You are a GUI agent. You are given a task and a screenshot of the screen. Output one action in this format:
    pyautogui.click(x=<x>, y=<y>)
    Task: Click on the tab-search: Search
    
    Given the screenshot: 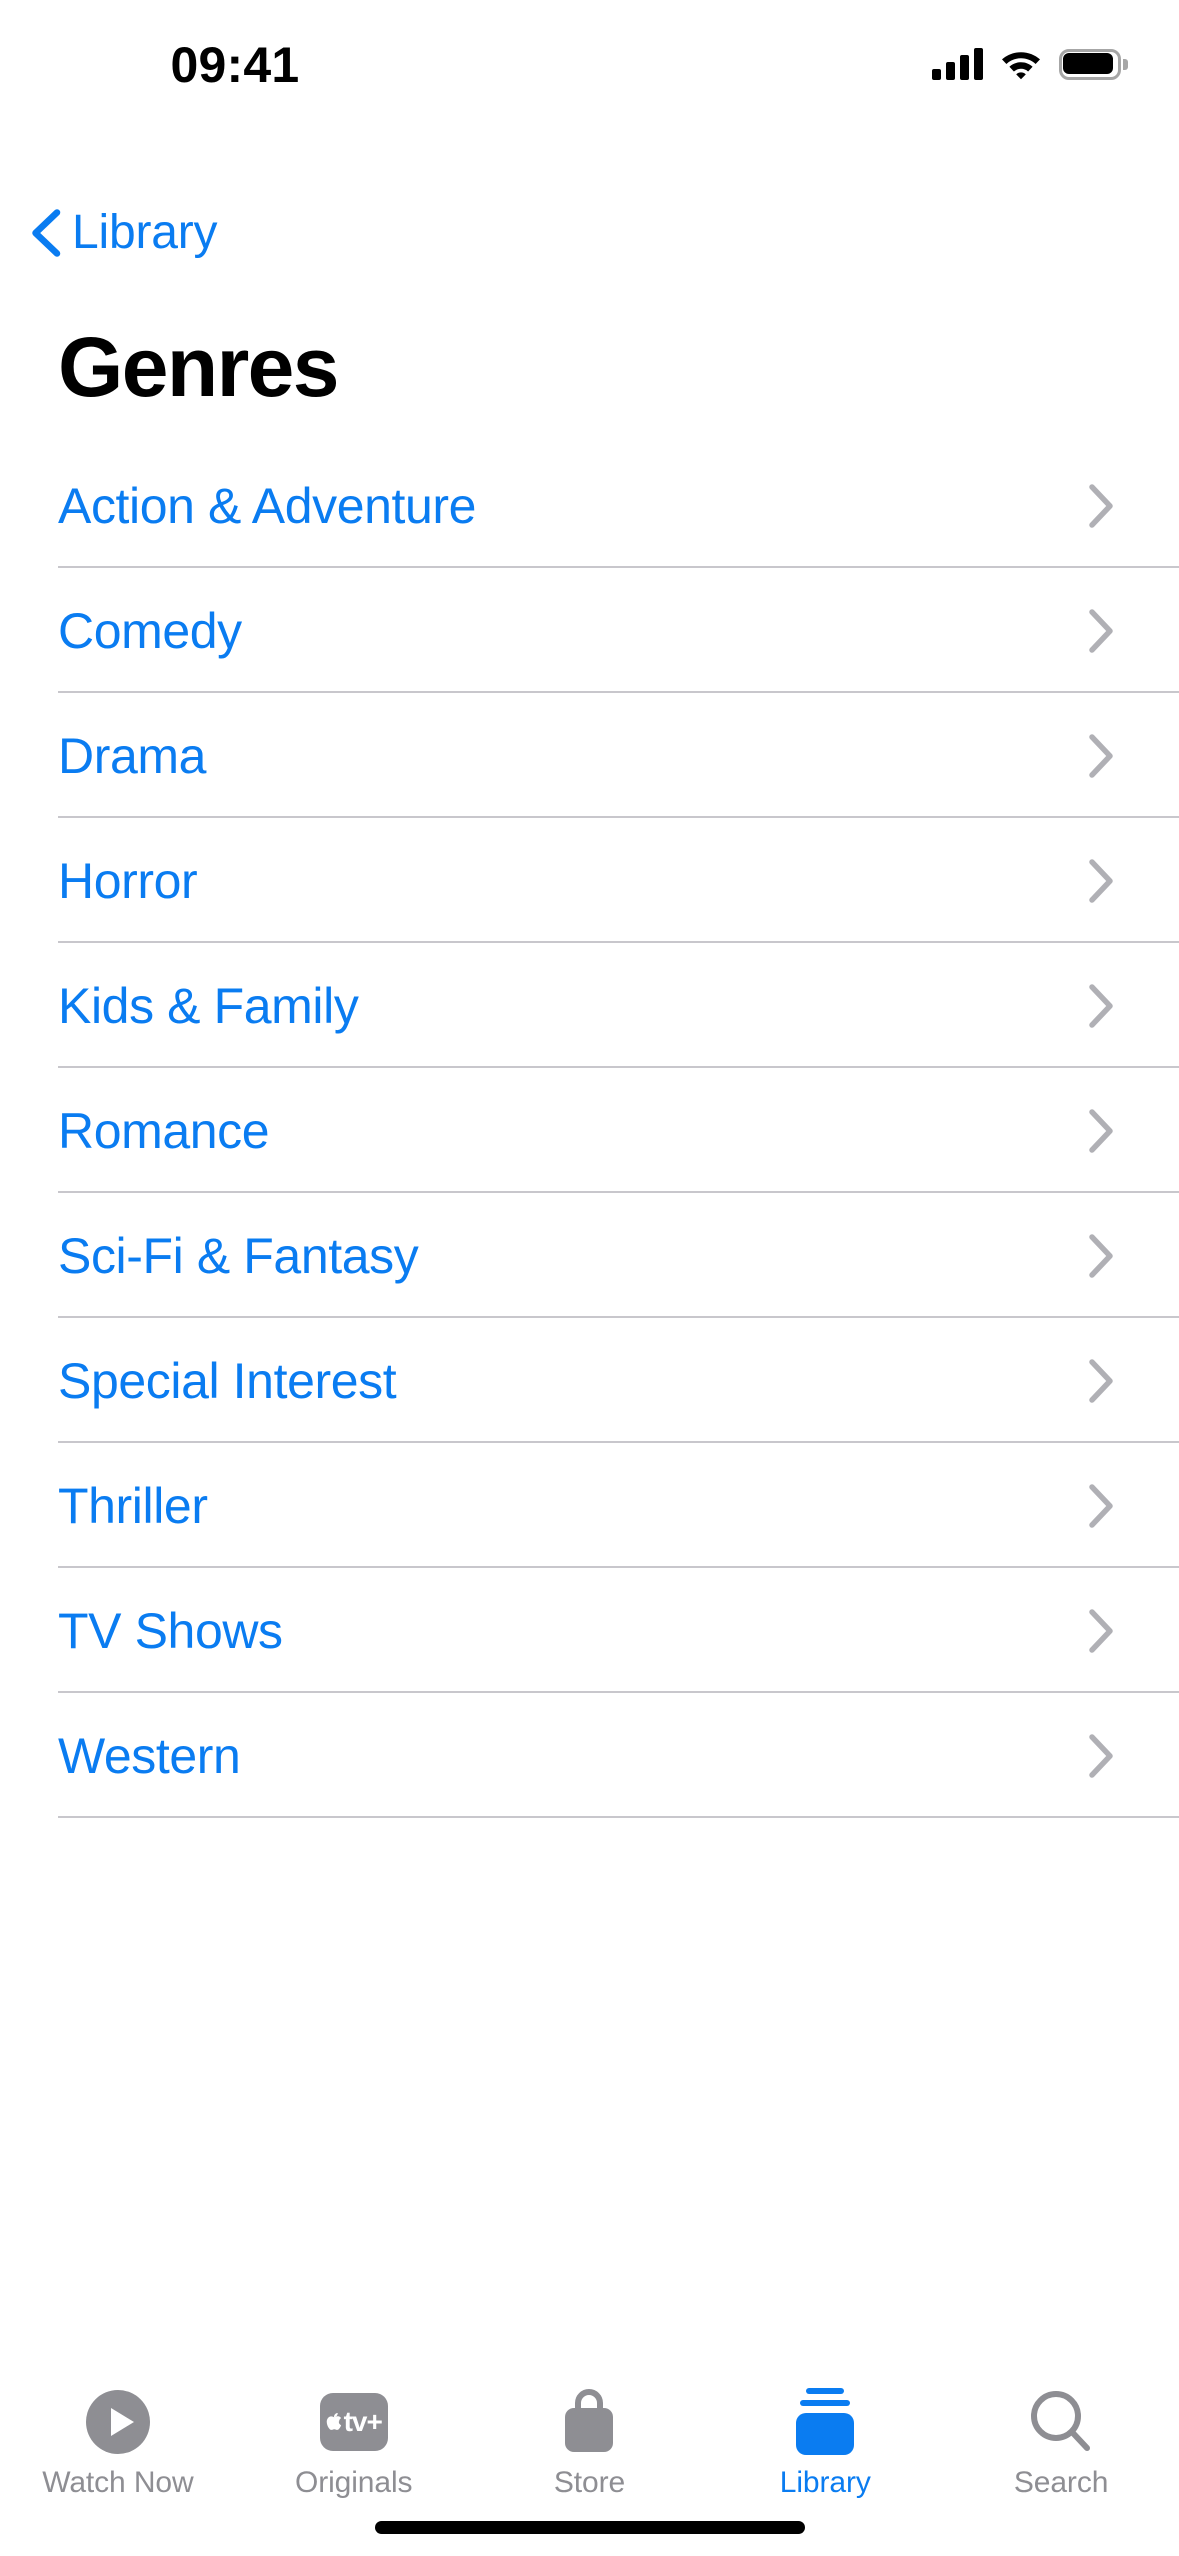 What is the action you would take?
    pyautogui.click(x=1061, y=2463)
    